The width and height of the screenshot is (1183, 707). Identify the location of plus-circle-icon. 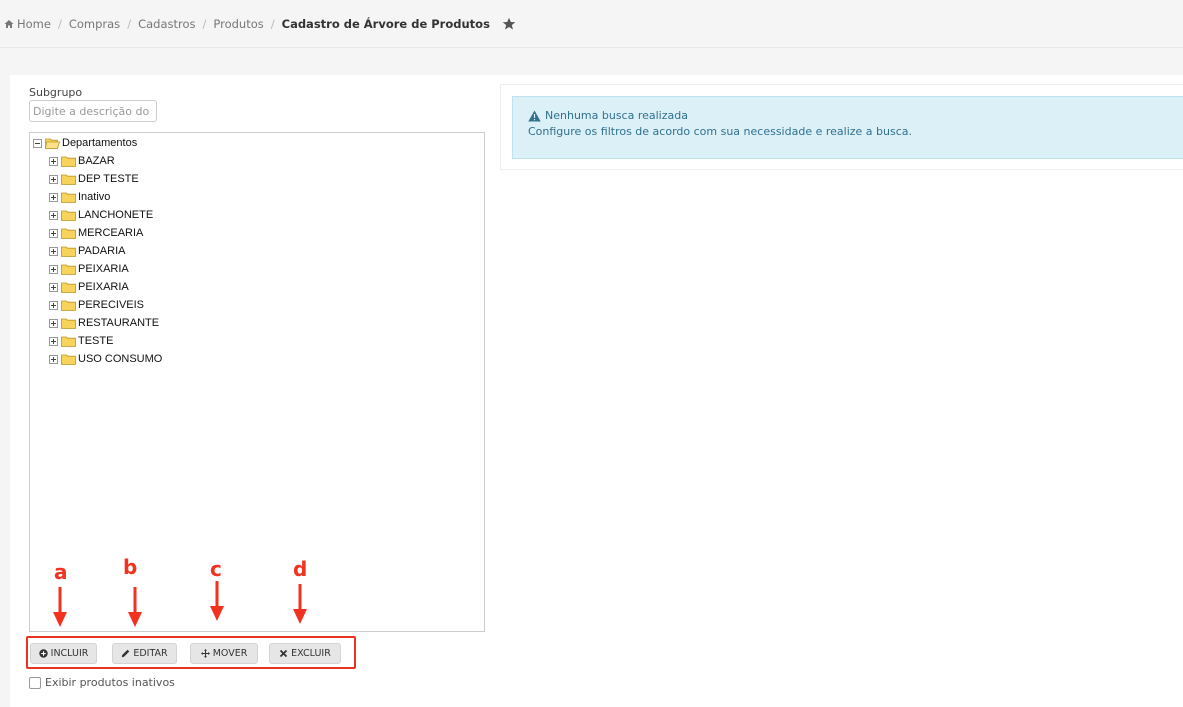
(43, 653).